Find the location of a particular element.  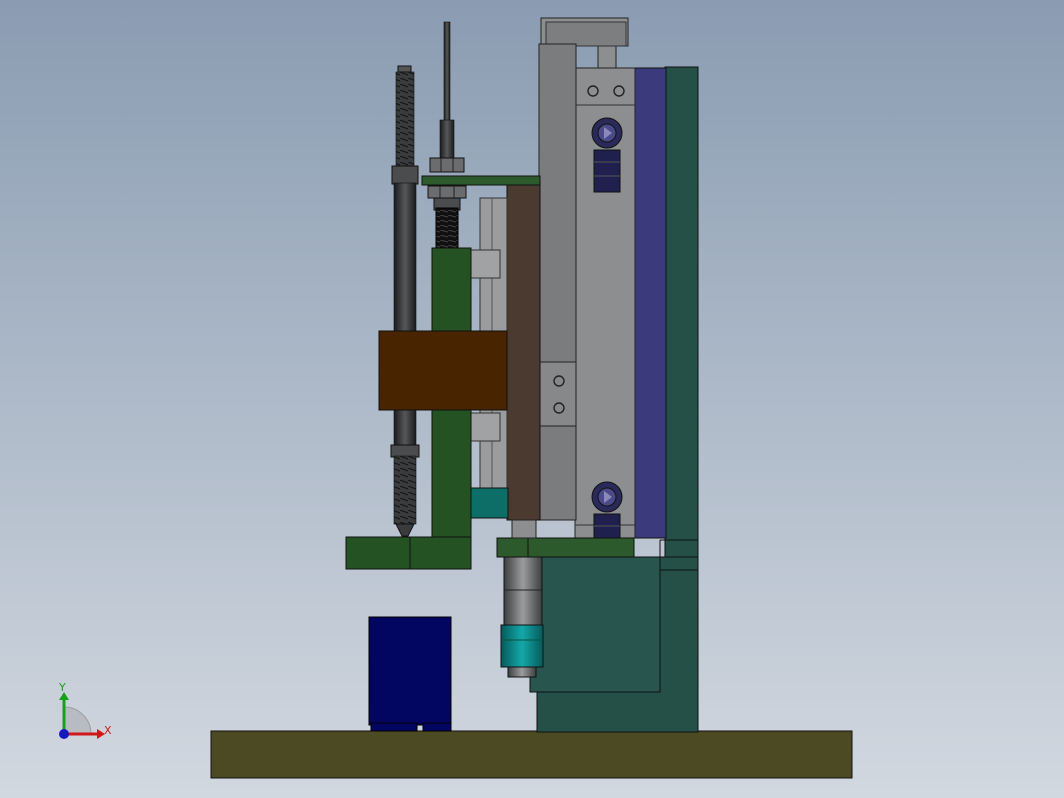

top-cap-bracket is located at coordinates (584, 32).